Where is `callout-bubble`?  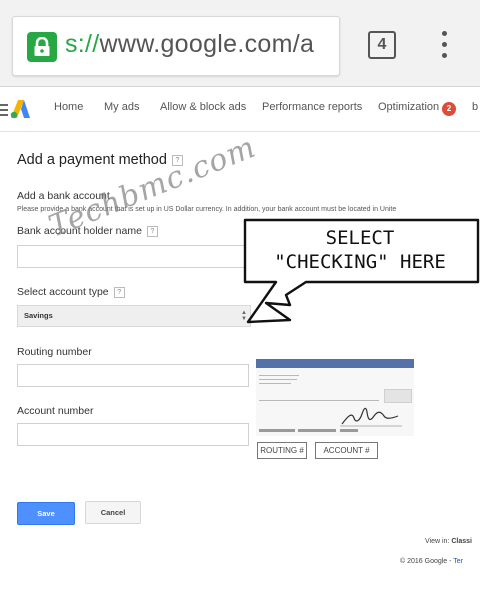
callout-bubble is located at coordinates (361, 271).